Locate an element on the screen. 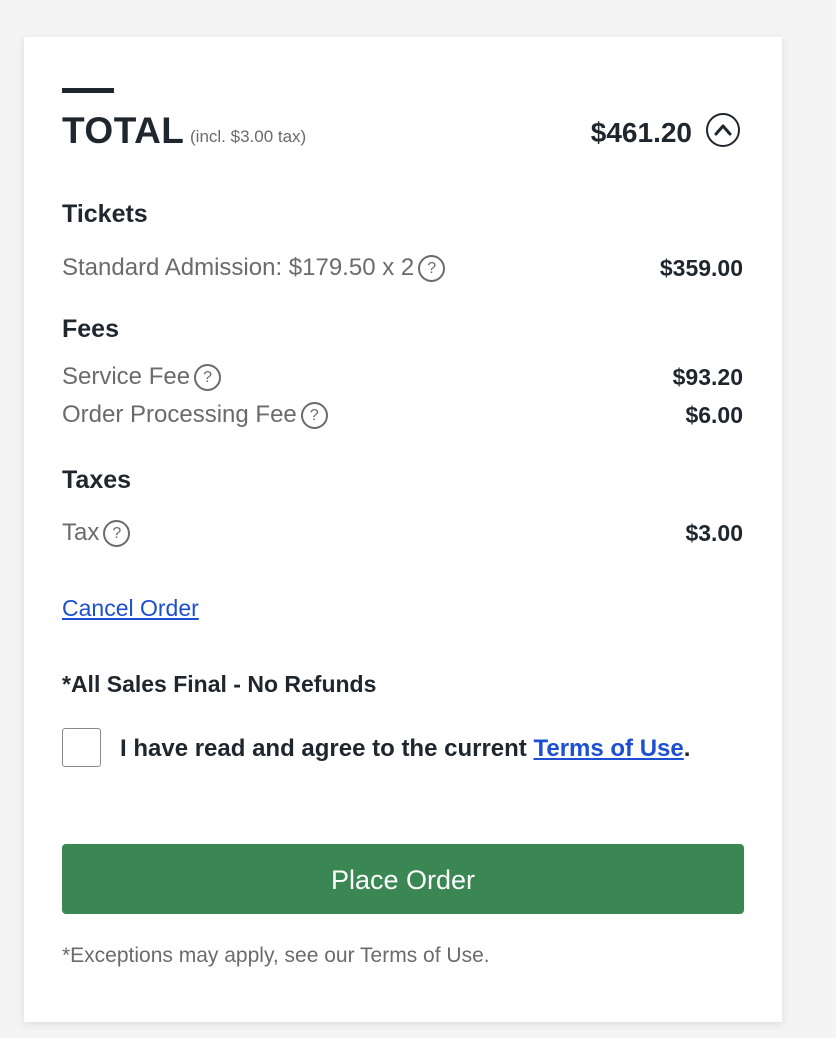 This screenshot has height=1038, width=836. ticket-line-label: Standard Admission: $179.50 x 2 ? is located at coordinates (254, 268).